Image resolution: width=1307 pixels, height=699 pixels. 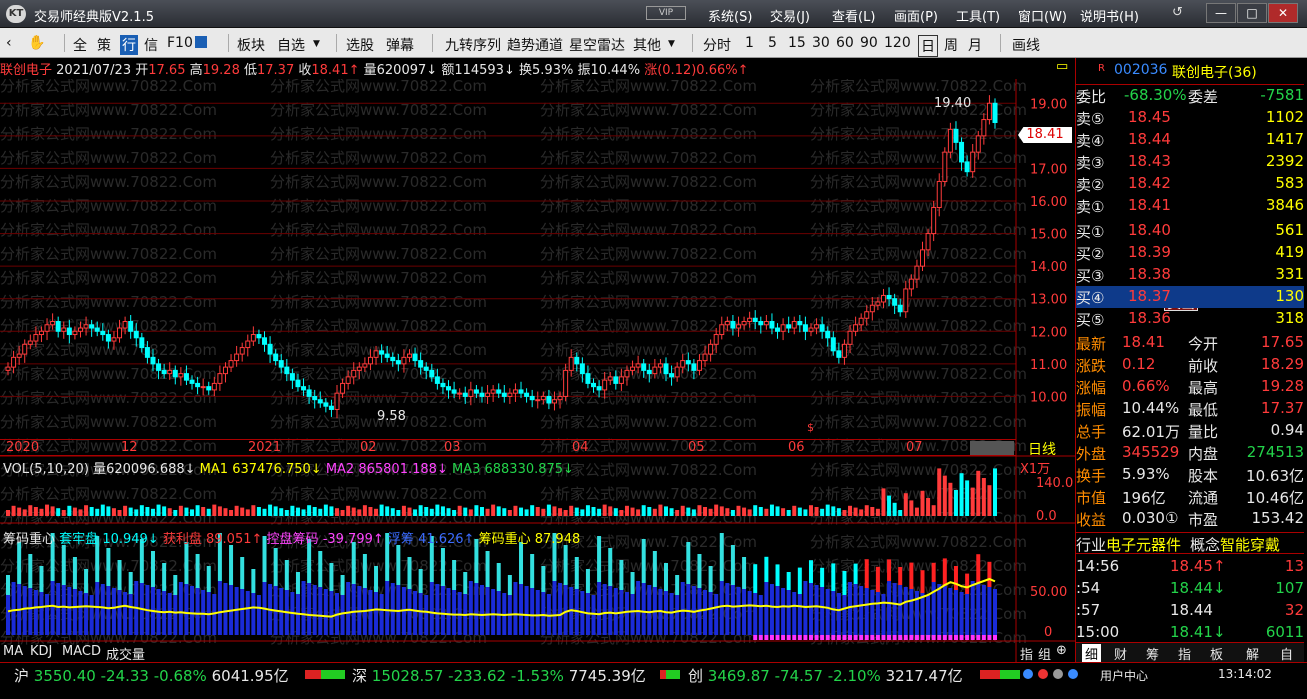 What do you see at coordinates (400, 45) in the screenshot?
I see `tb-danmaku: 弹幕` at bounding box center [400, 45].